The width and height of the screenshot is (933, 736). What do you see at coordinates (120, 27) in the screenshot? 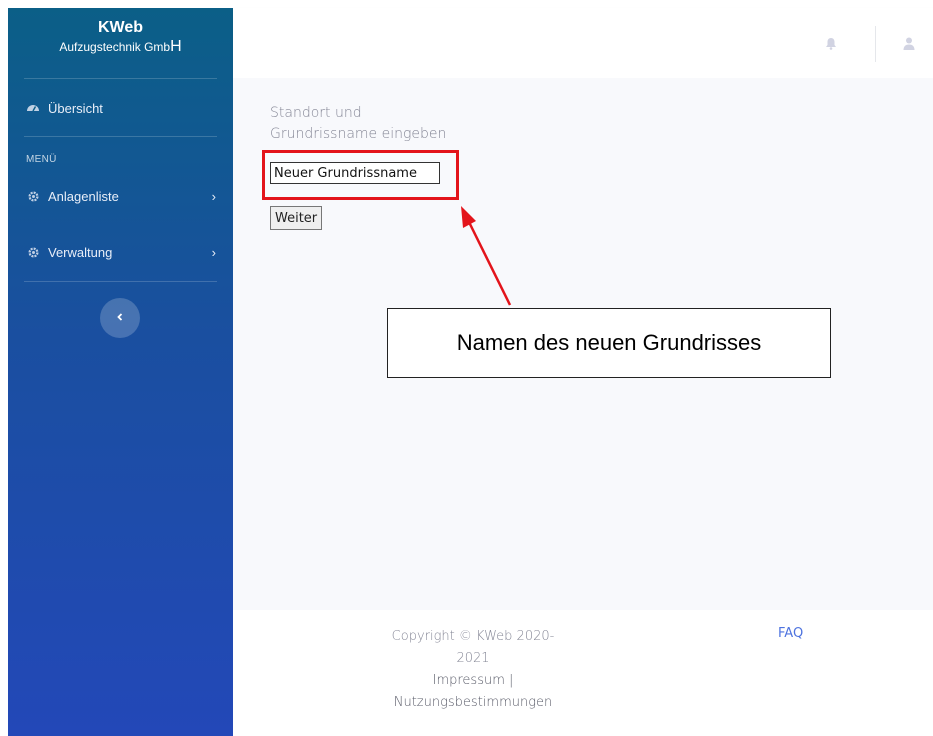
I see `brand-name: KWeb` at bounding box center [120, 27].